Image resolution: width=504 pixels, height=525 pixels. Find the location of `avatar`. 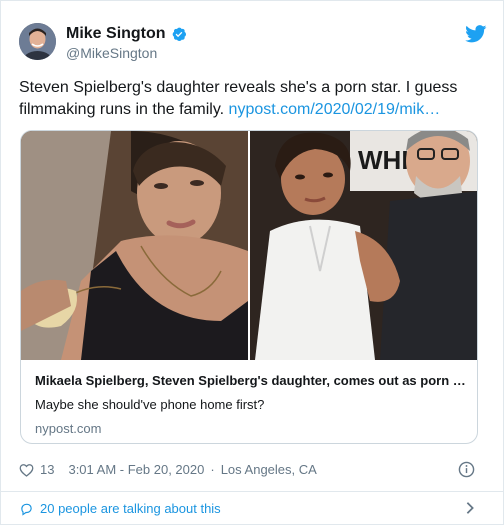

avatar is located at coordinates (37, 41).